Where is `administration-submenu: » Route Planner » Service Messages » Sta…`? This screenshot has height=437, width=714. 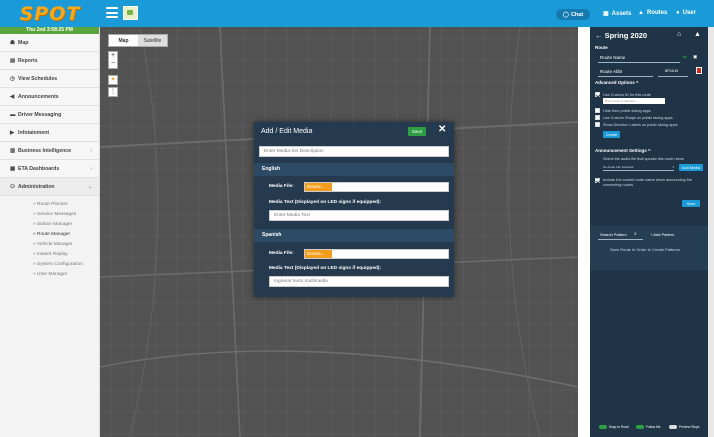
administration-submenu: » Route Planner » Service Messages » Sta… is located at coordinates (49, 238).